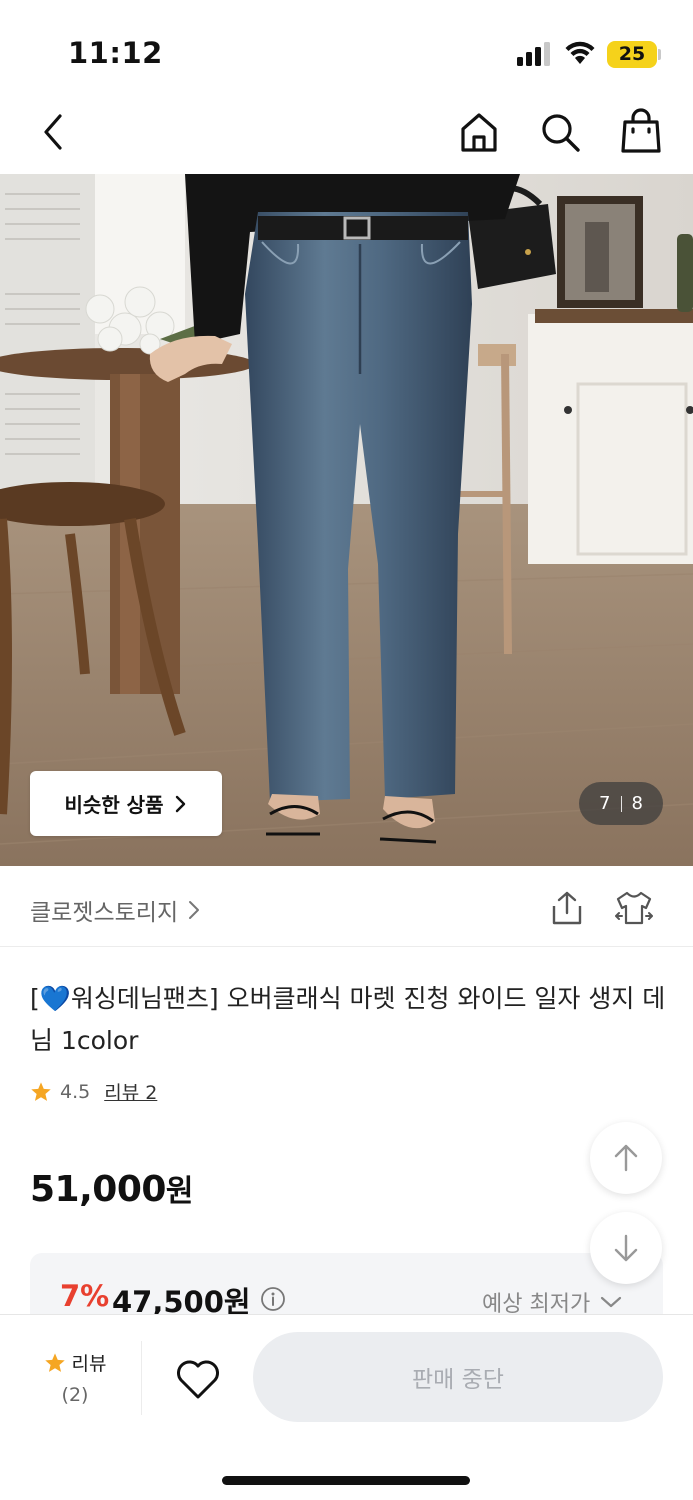 The image size is (693, 1500). What do you see at coordinates (611, 1302) in the screenshot?
I see `chevron-down-icon` at bounding box center [611, 1302].